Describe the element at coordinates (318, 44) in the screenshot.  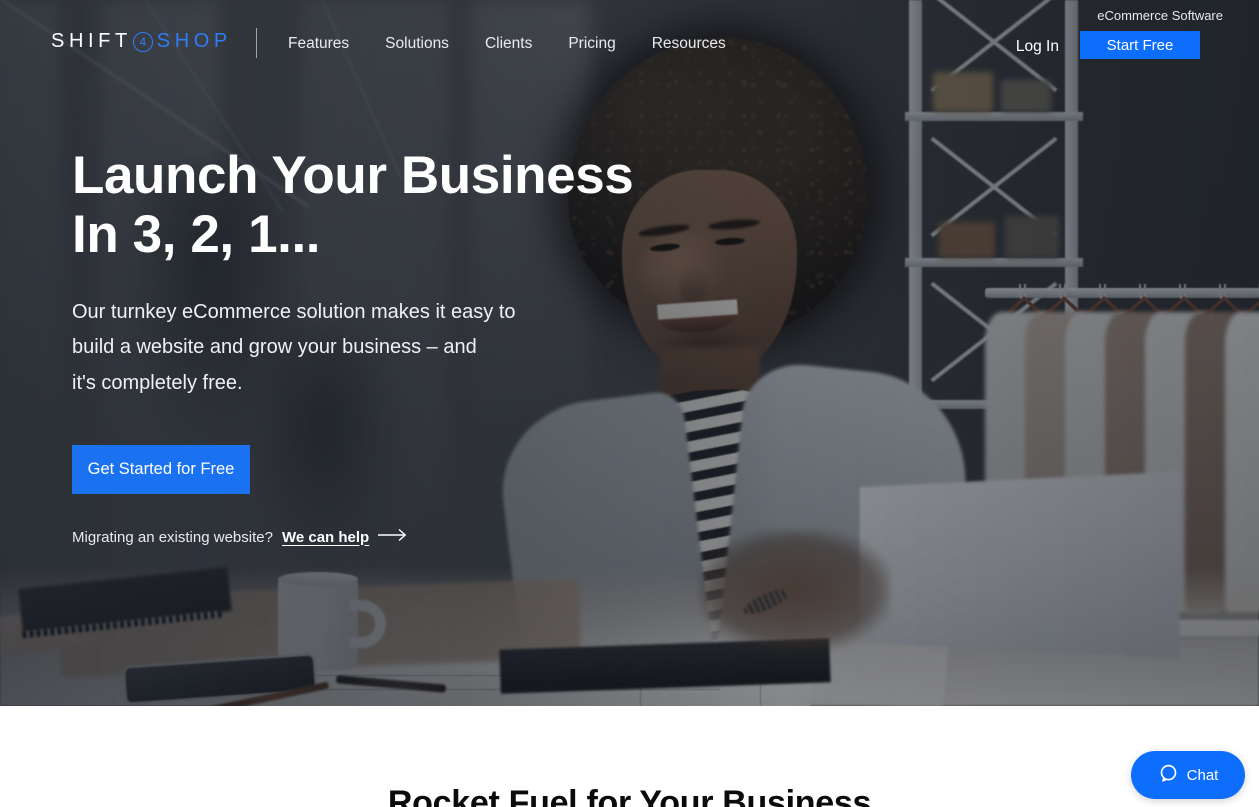
I see `nav-item-features: Features` at that location.